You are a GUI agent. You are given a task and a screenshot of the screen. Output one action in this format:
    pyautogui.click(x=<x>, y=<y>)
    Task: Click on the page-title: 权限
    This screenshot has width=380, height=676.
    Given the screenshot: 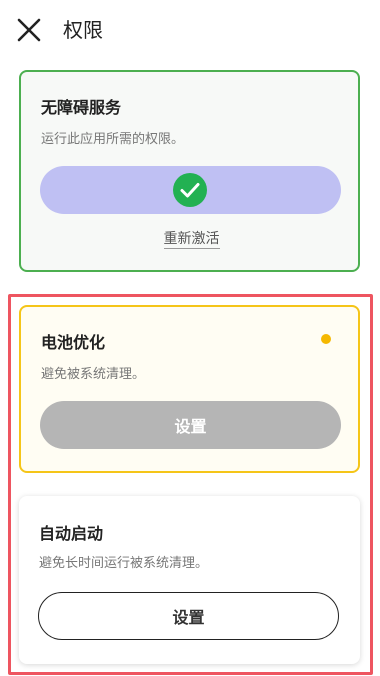 What is the action you would take?
    pyautogui.click(x=83, y=30)
    